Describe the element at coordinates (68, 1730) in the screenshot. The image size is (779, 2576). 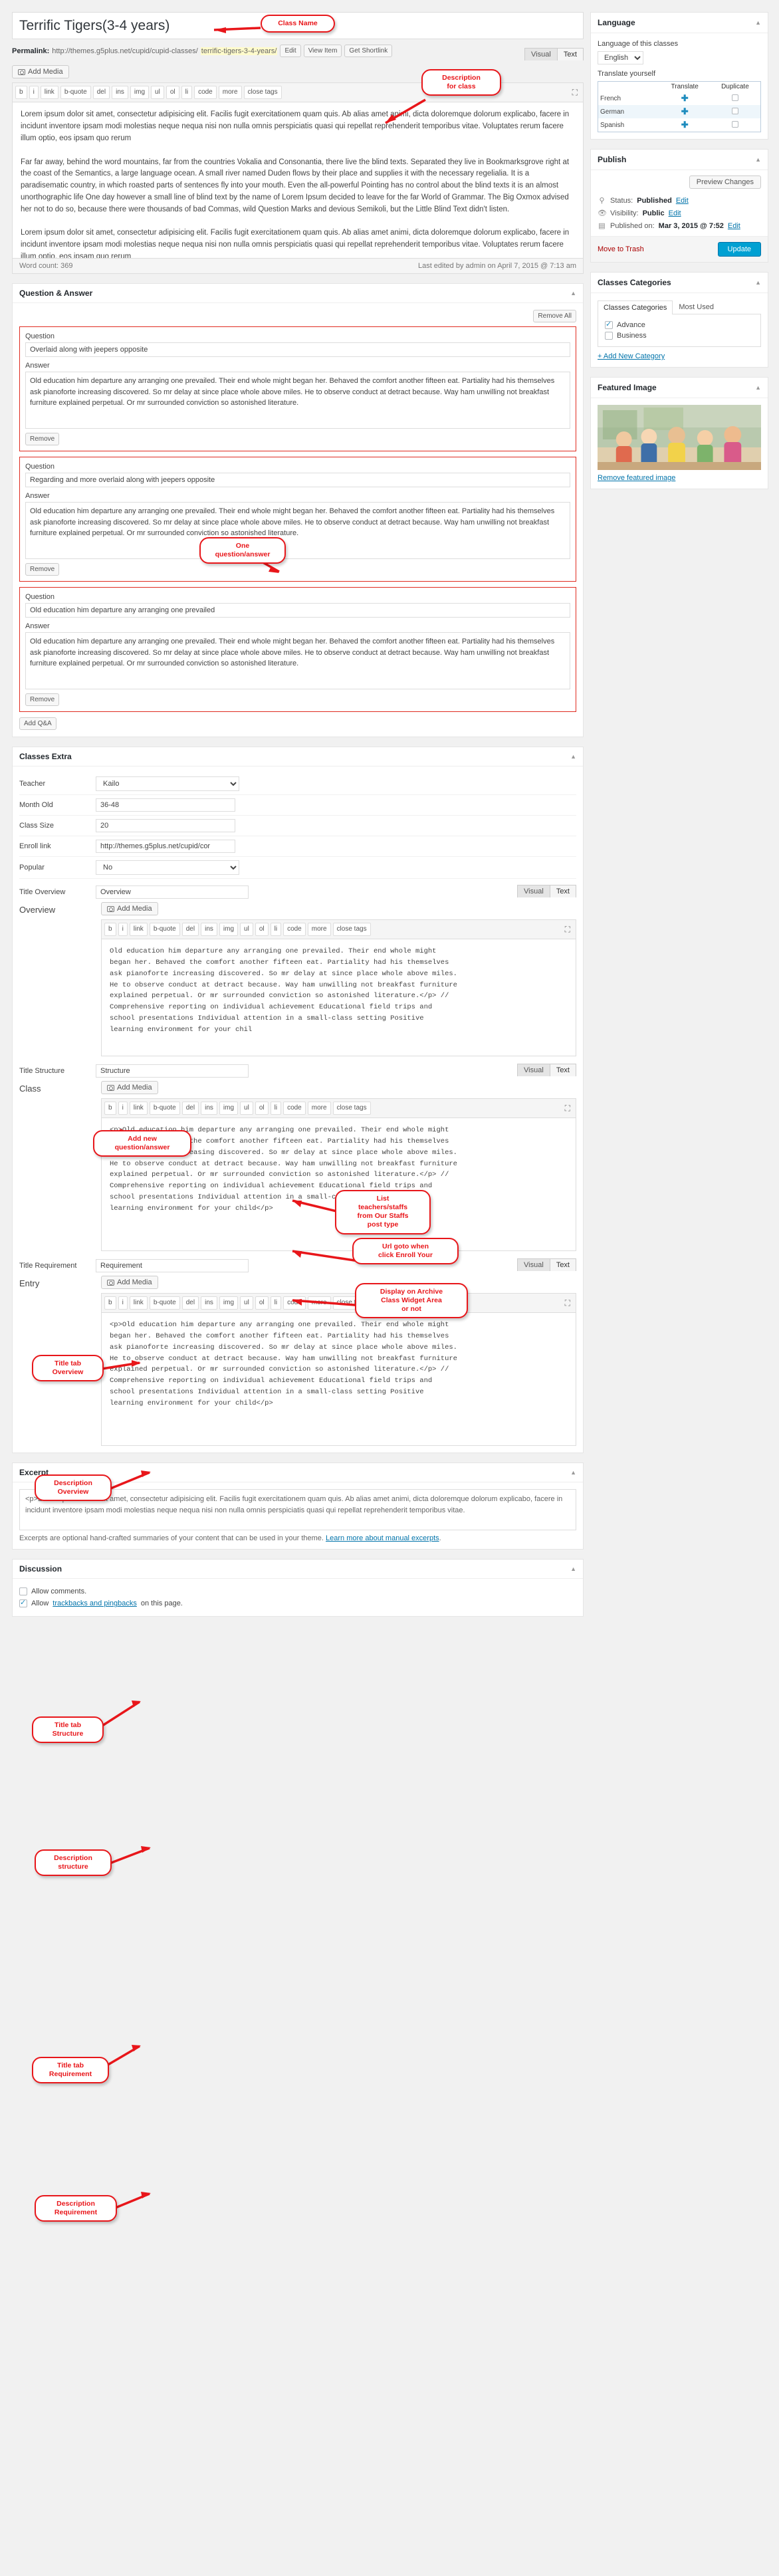
I see `annotation-title-tab-structure: Title tab Structure` at that location.